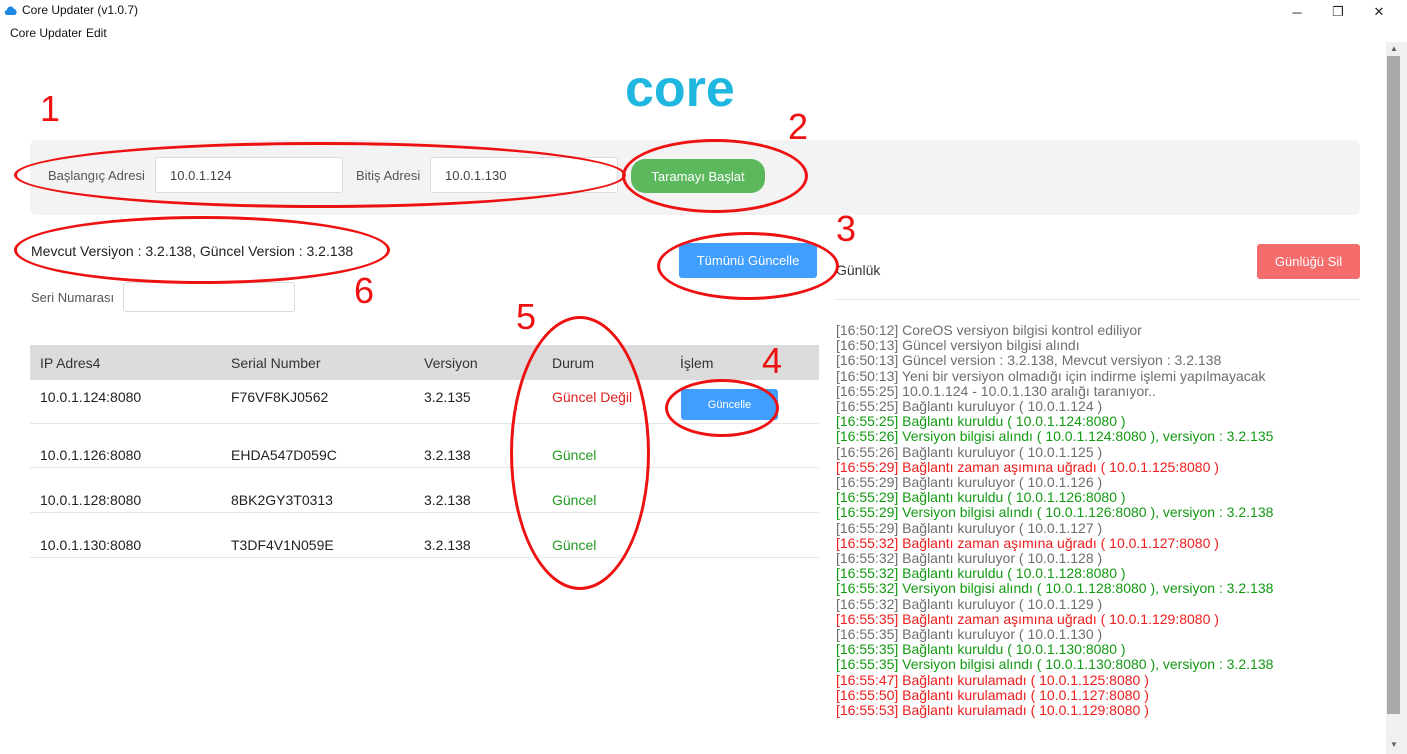  I want to click on row2-serial: EHDA547D059C, so click(284, 455).